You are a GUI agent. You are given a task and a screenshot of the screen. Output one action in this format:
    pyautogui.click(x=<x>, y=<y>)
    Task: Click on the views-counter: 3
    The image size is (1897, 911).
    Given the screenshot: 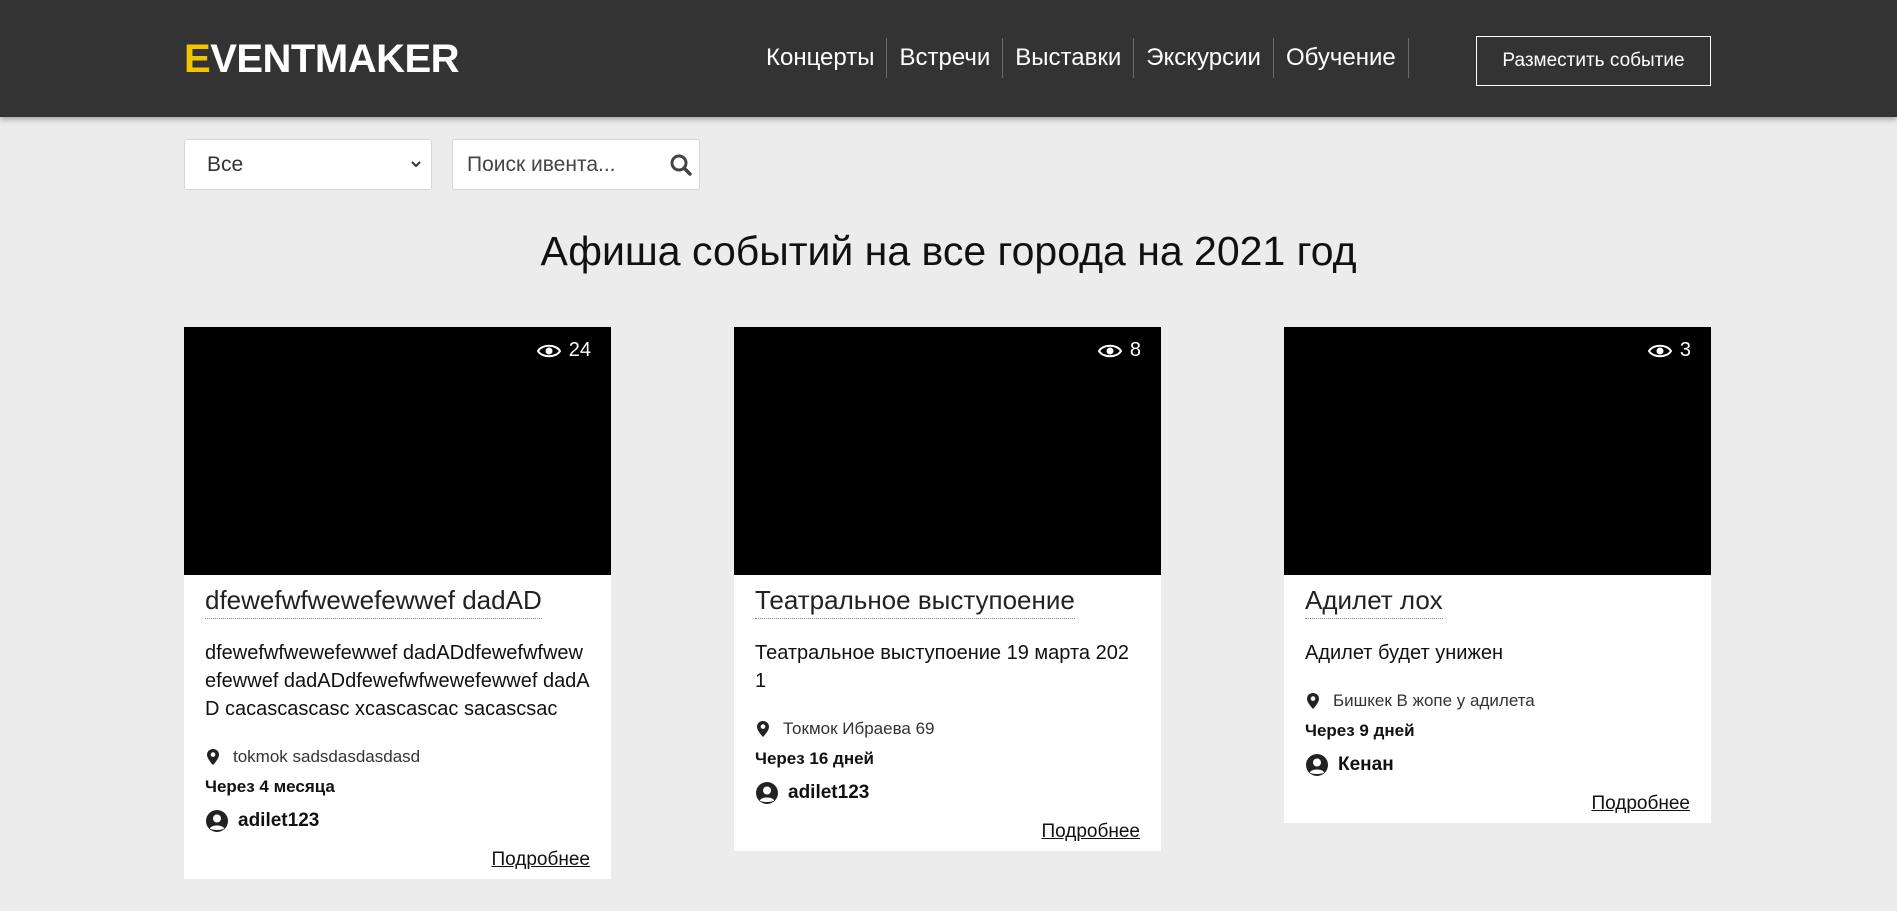 What is the action you would take?
    pyautogui.click(x=1669, y=350)
    